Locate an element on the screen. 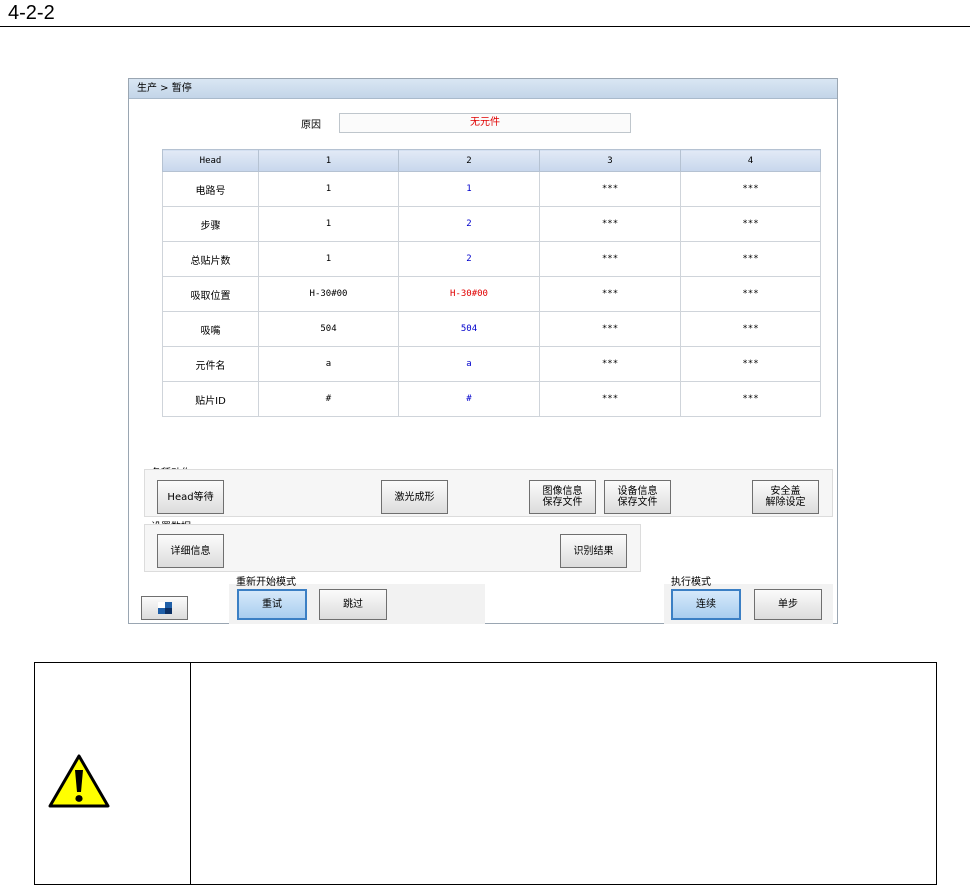  exec-mode-label: 执行模式 is located at coordinates (691, 582).